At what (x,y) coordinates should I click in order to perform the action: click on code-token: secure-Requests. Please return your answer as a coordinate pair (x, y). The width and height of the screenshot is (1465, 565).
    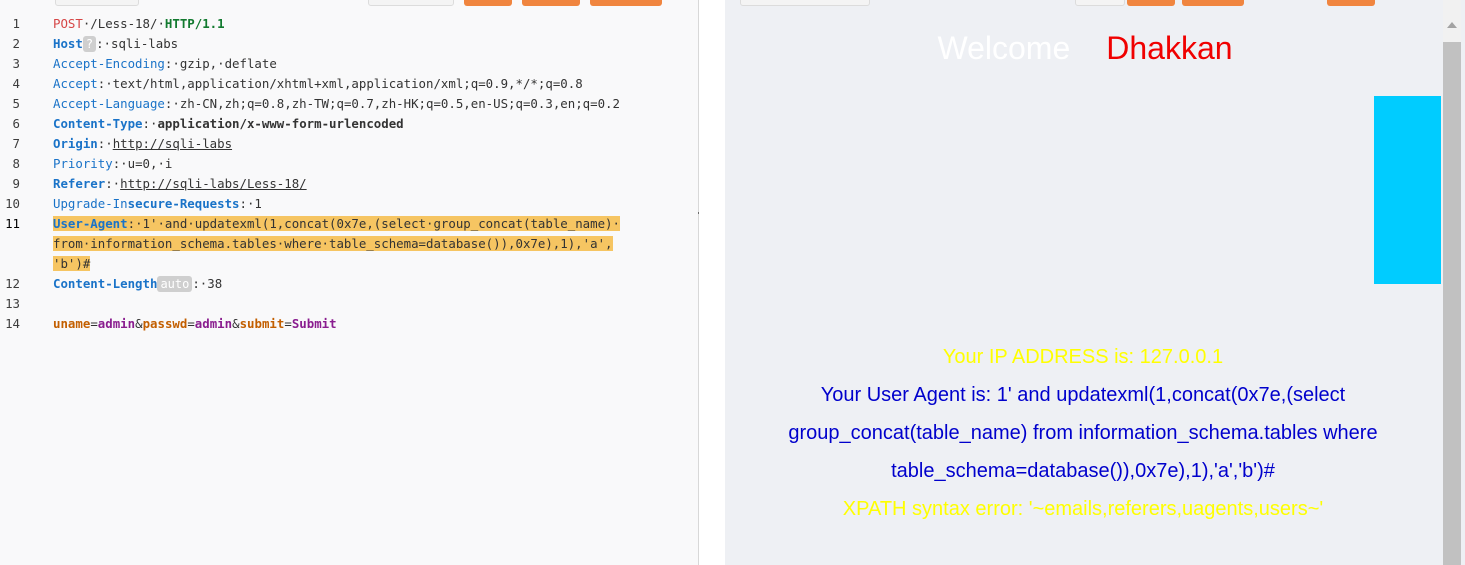
    Looking at the image, I should click on (183, 203).